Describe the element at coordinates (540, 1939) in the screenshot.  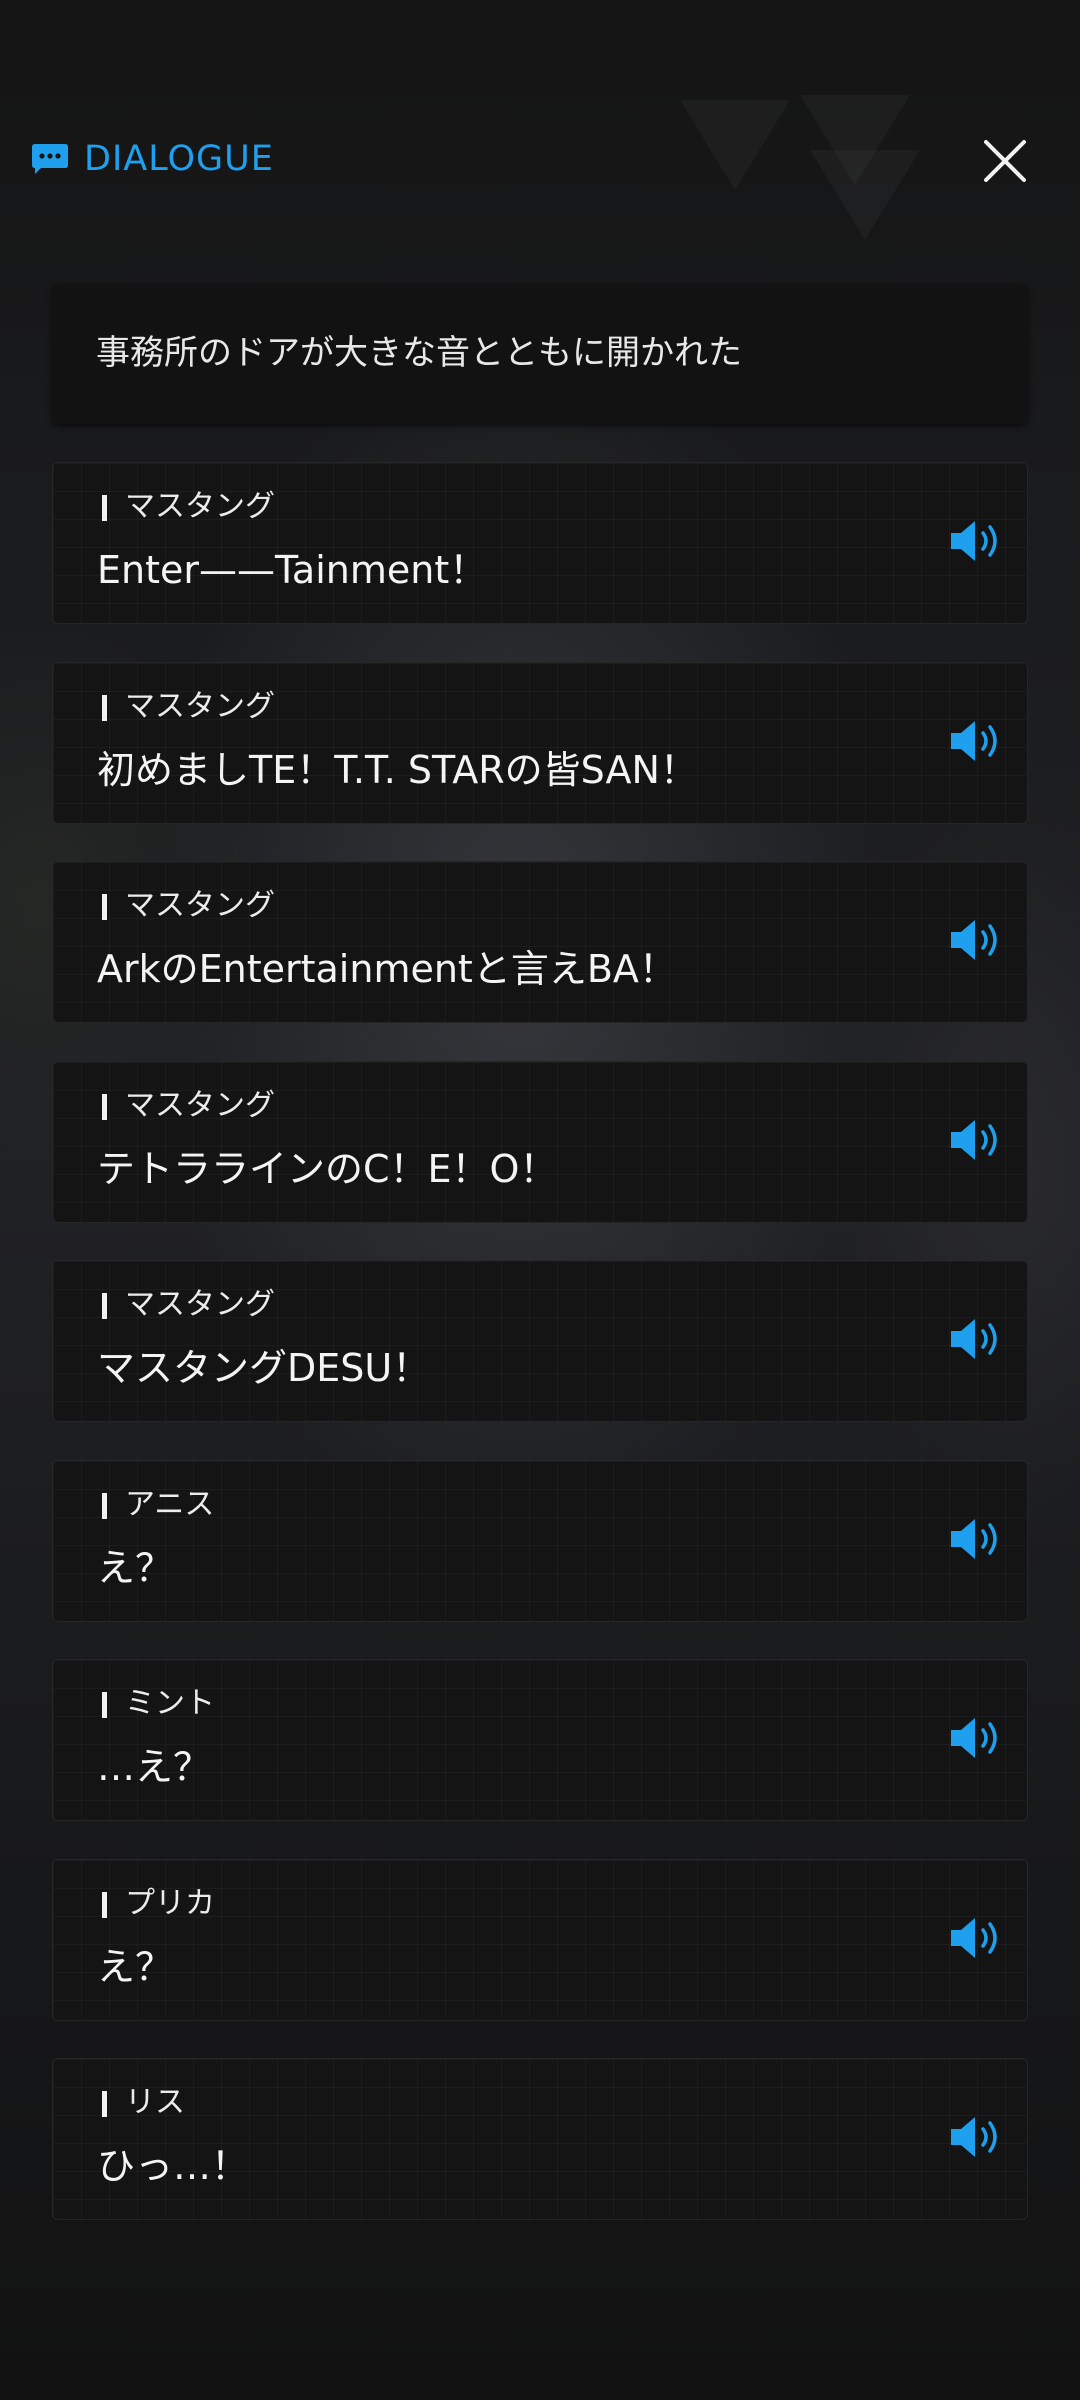
I see `dialogue-card: プリカえ？` at that location.